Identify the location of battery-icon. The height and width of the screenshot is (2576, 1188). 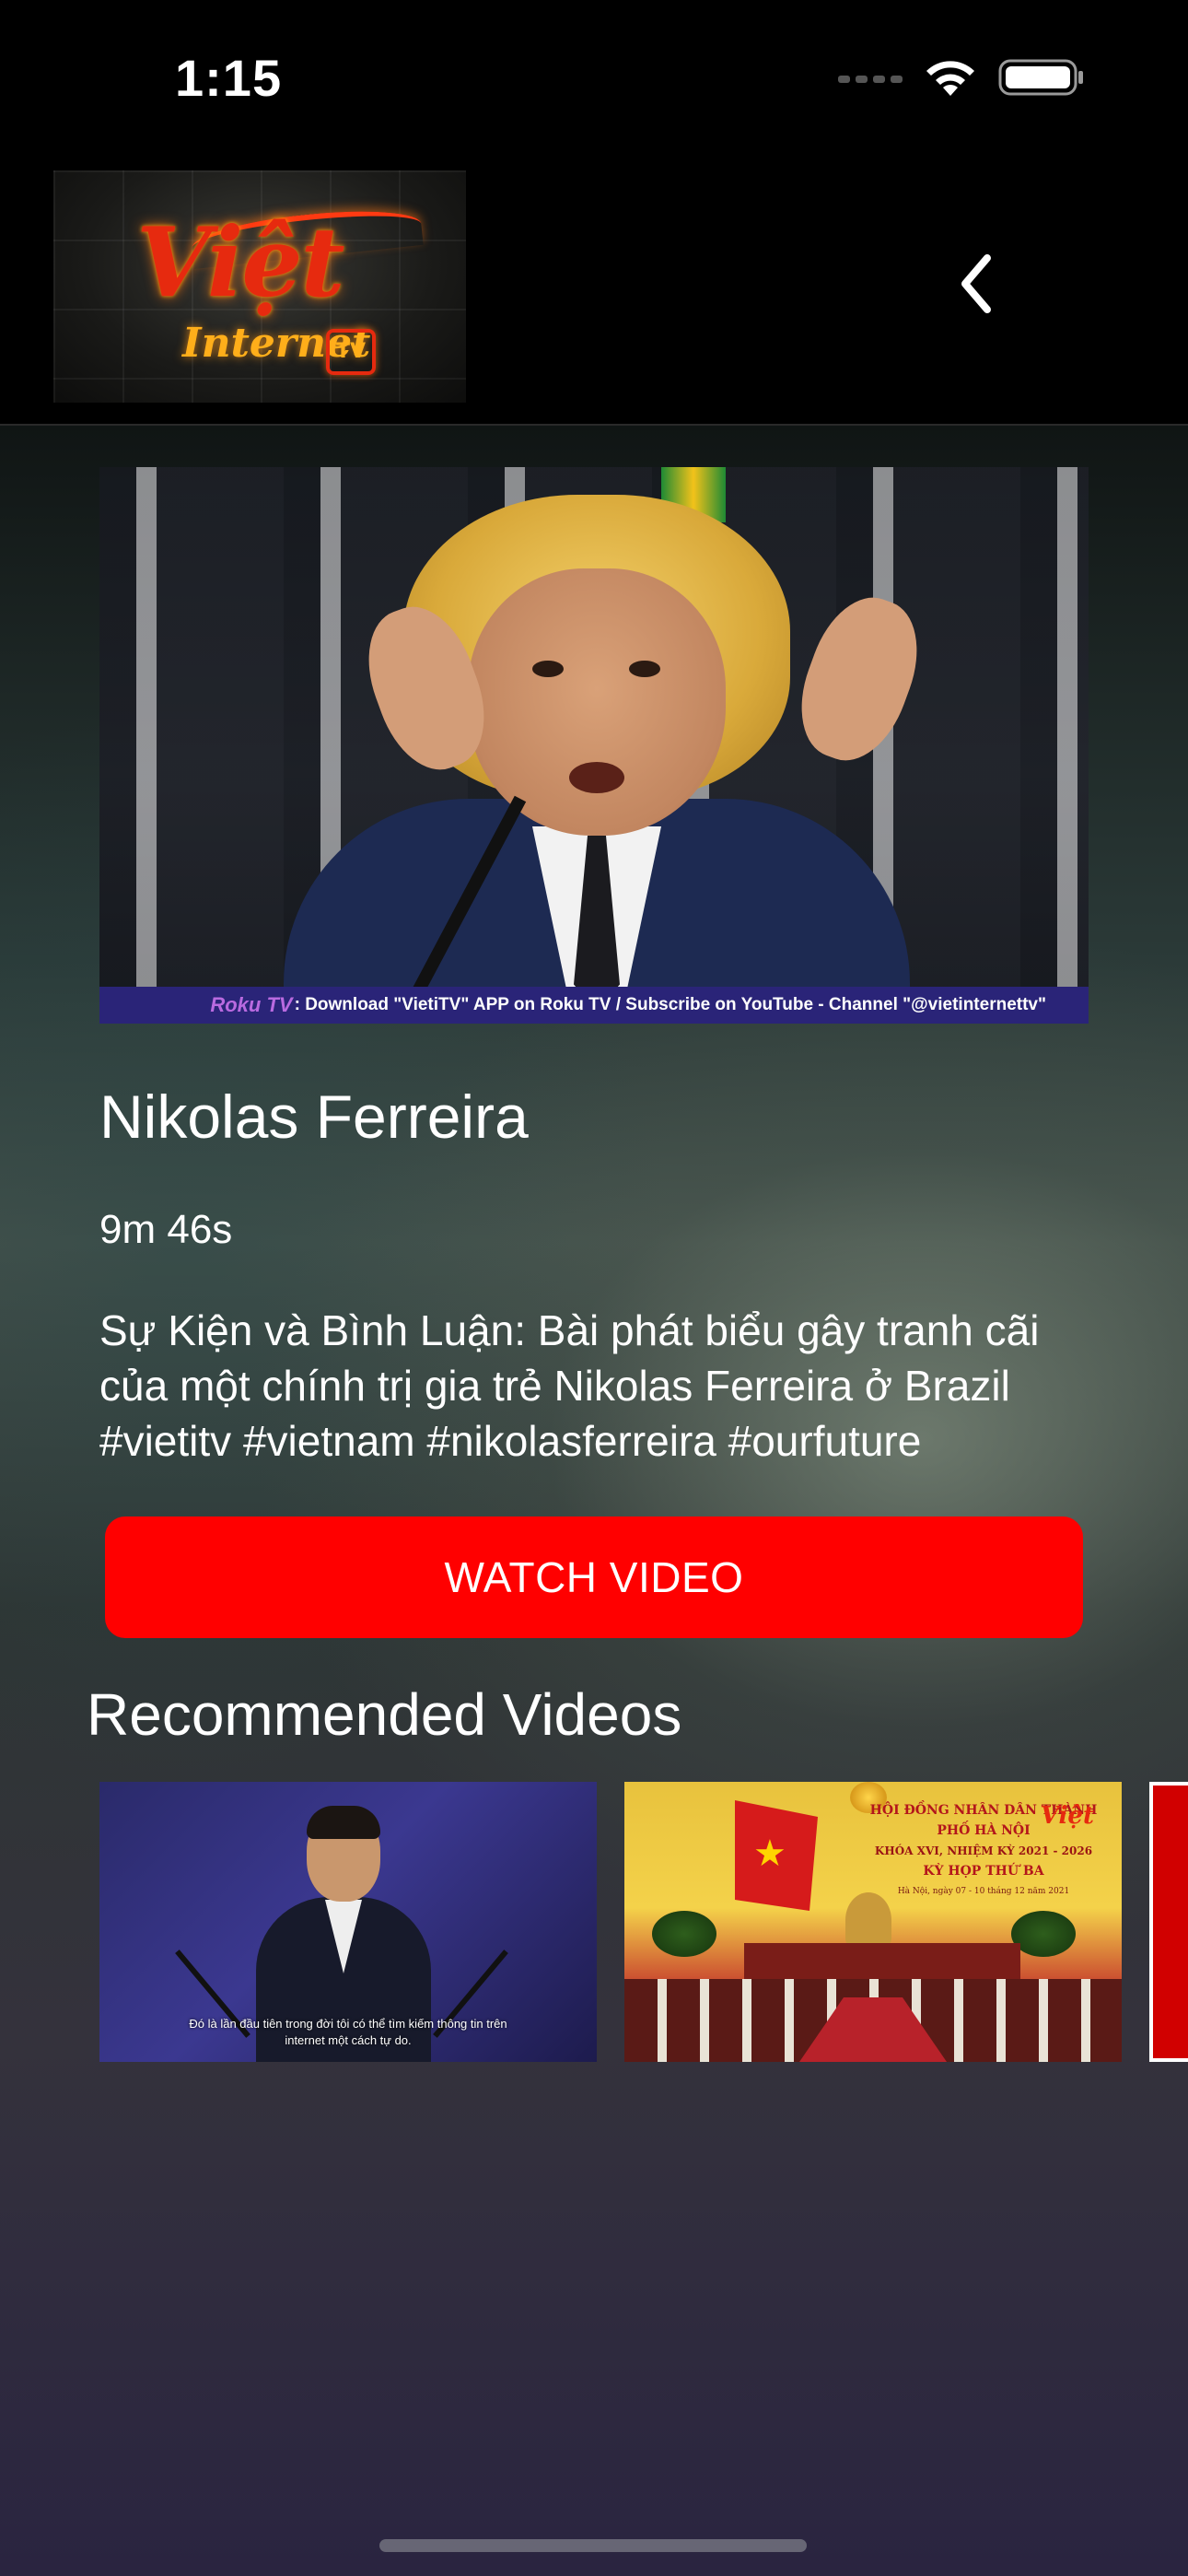
(1041, 79).